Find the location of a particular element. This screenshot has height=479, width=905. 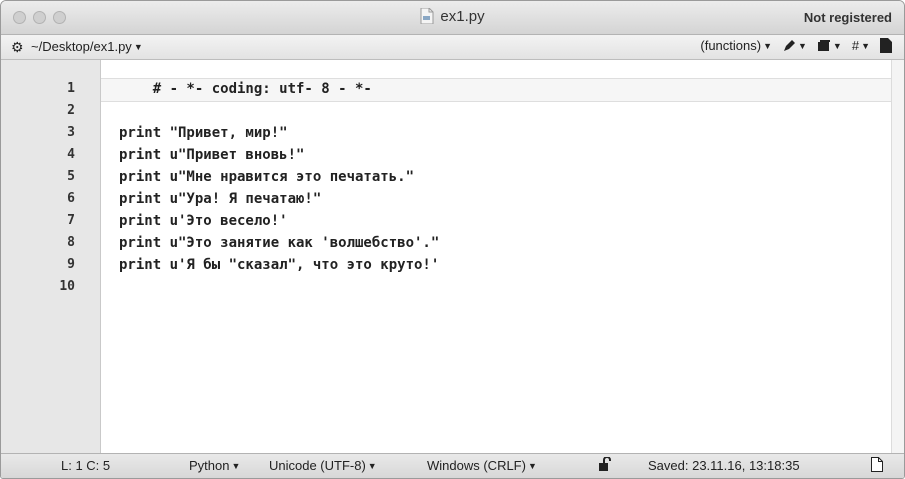

document-info-button is located at coordinates (886, 45).